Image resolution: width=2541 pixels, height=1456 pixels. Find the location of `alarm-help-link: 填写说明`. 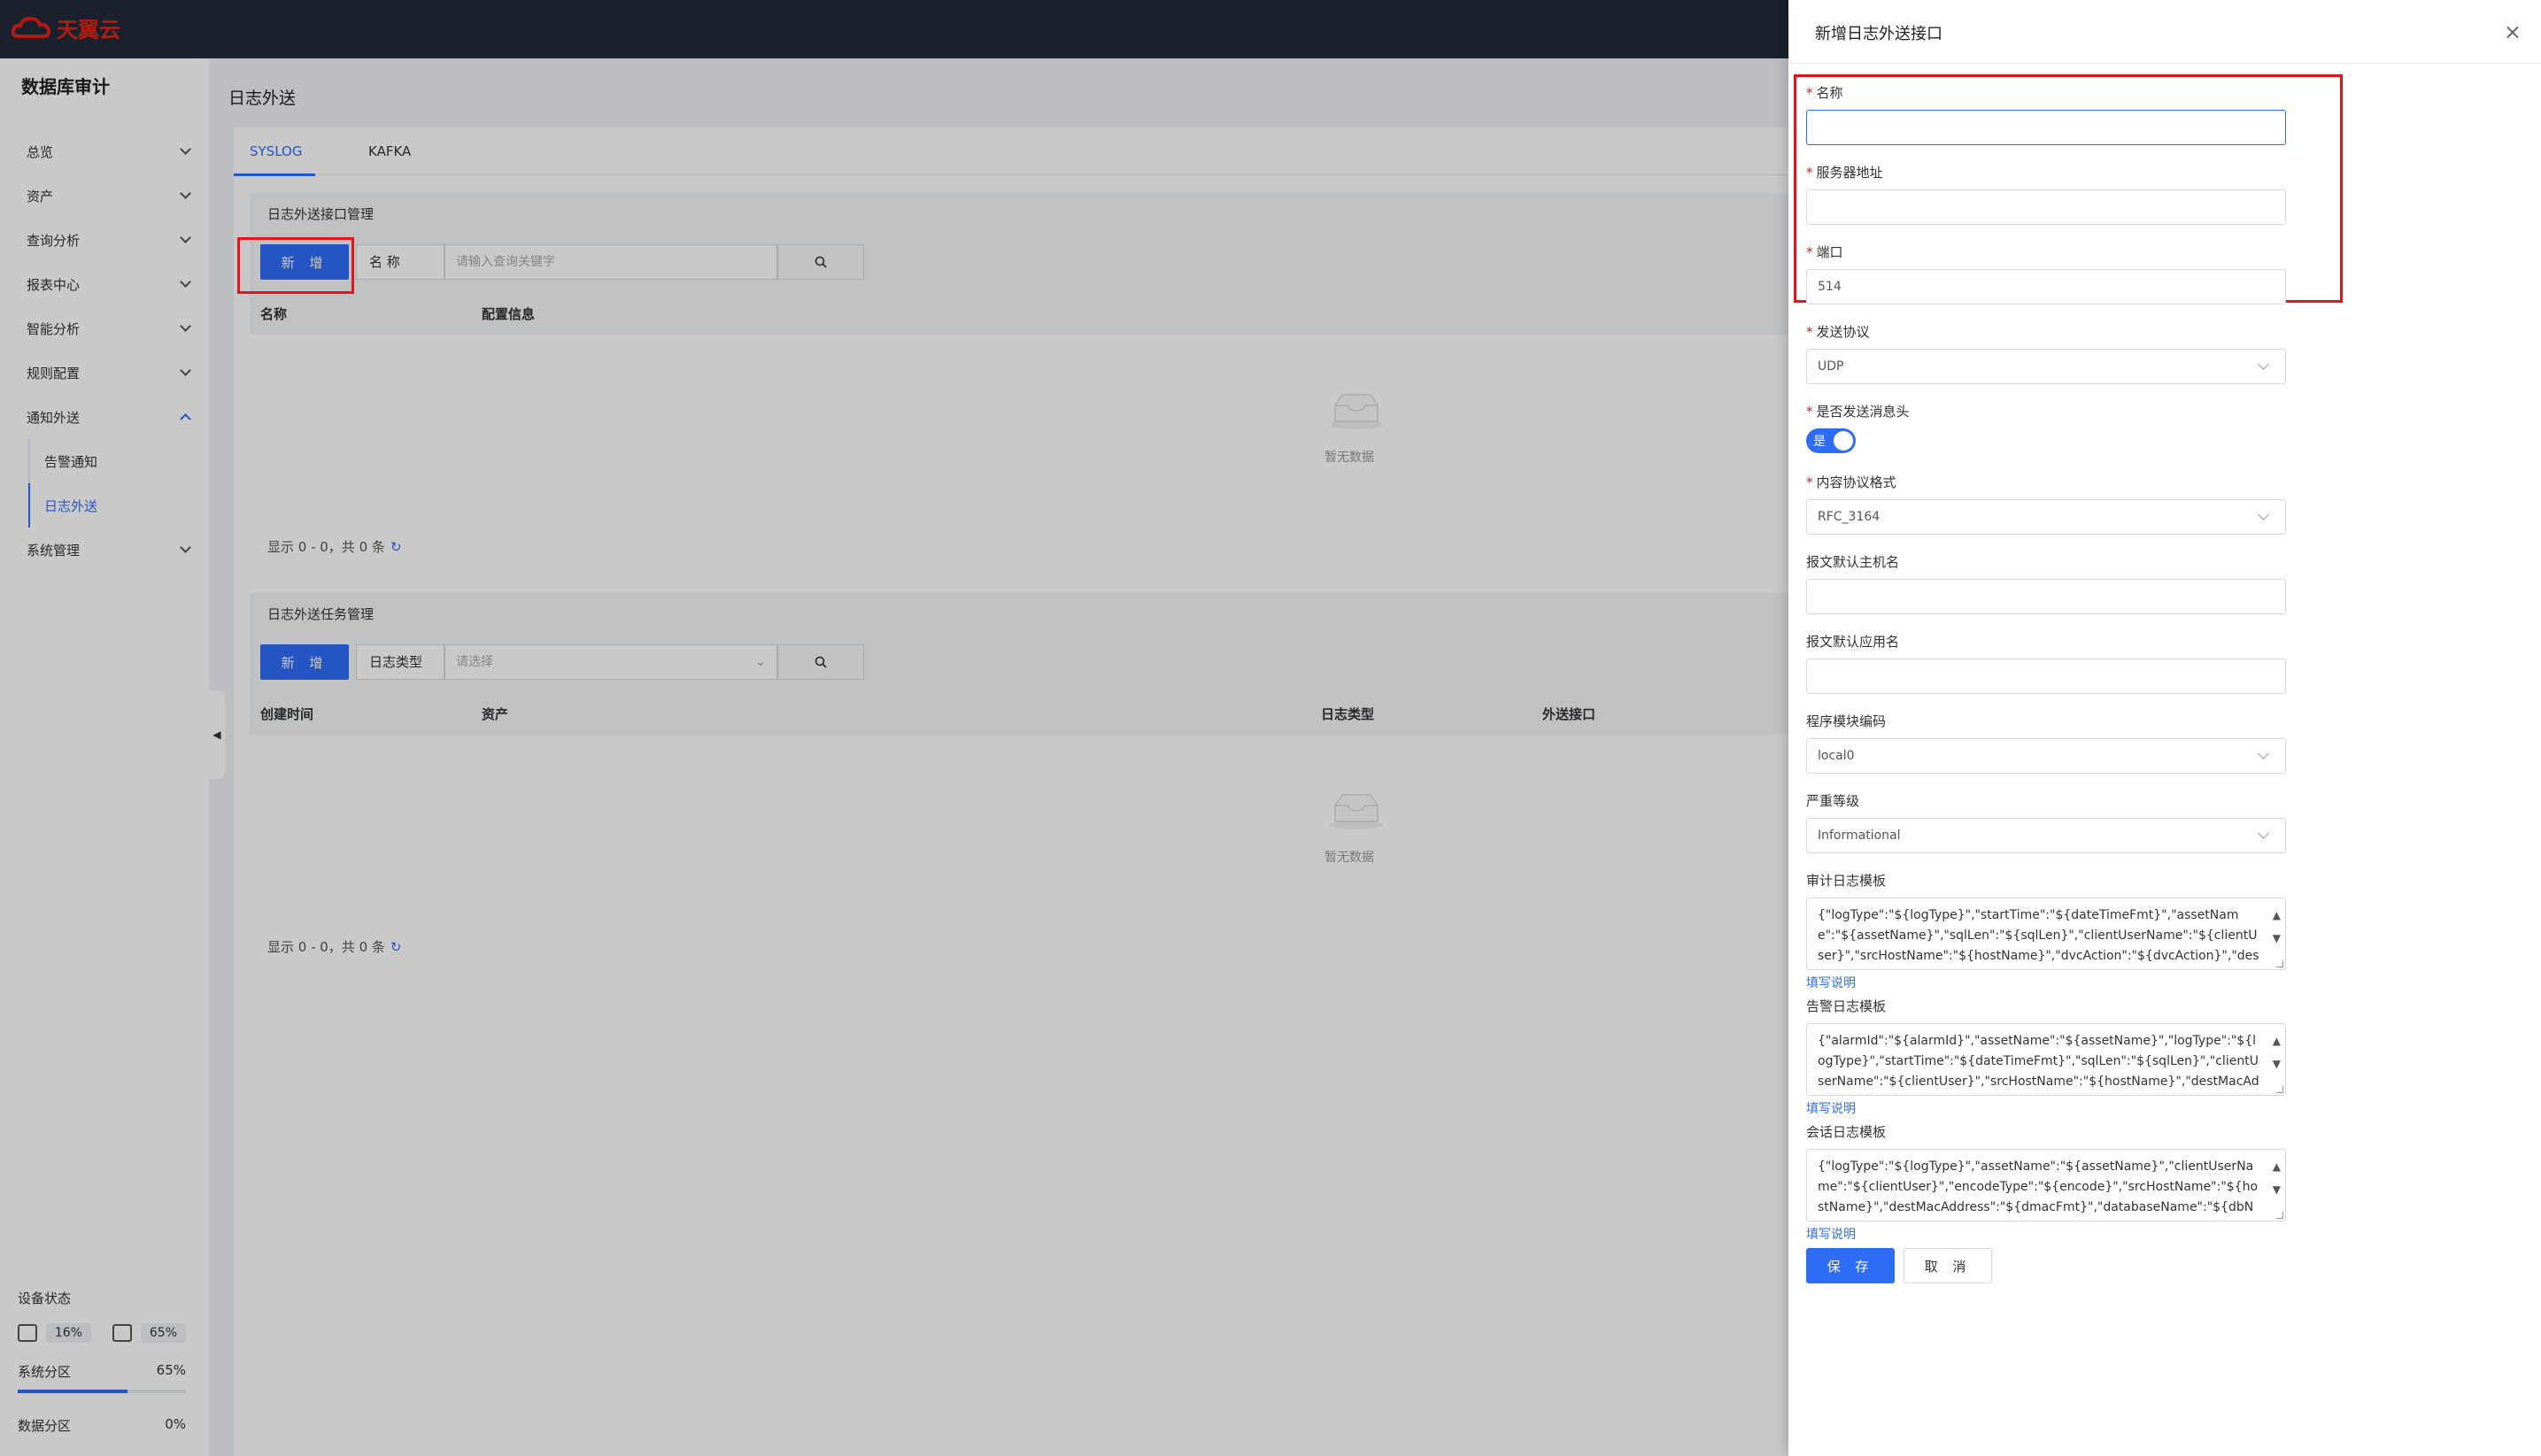

alarm-help-link: 填写说明 is located at coordinates (2046, 1108).